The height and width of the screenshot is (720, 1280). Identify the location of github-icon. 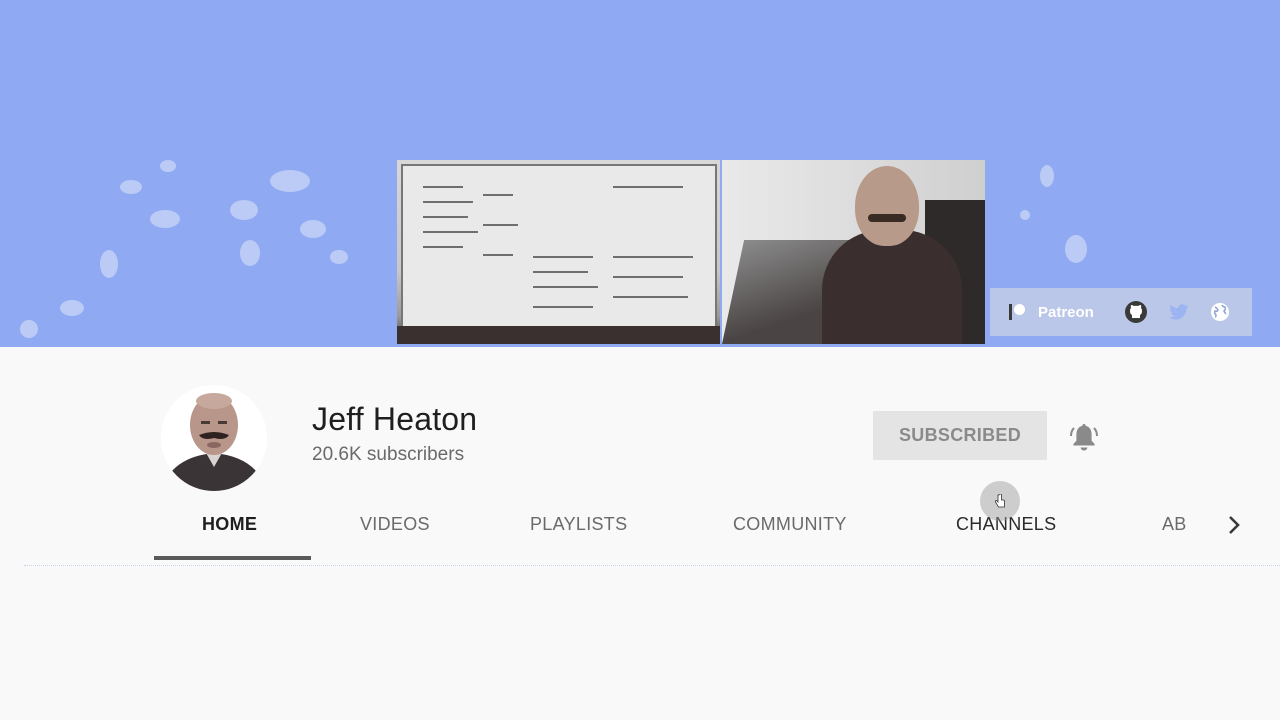
(1135, 312).